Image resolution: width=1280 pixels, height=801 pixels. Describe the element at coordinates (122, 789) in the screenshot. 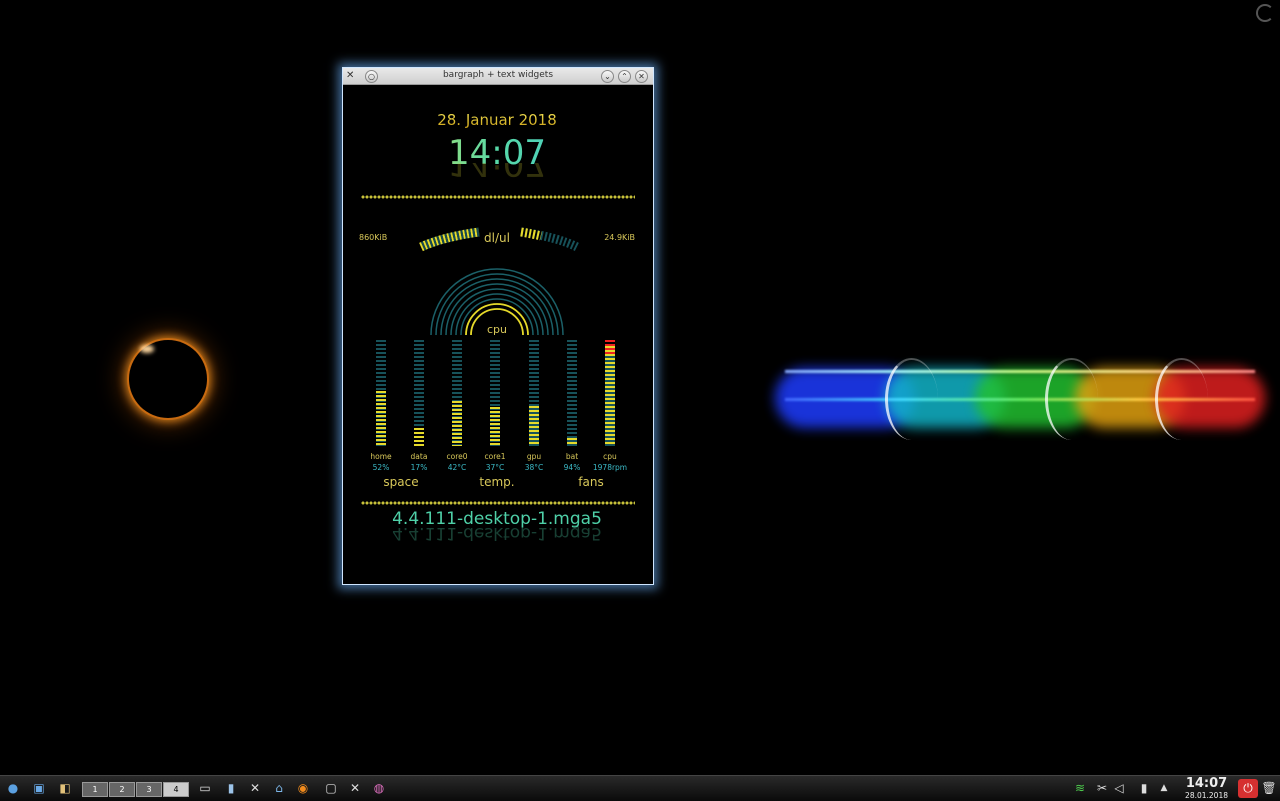

I see `desktop-pager-2: 2` at that location.